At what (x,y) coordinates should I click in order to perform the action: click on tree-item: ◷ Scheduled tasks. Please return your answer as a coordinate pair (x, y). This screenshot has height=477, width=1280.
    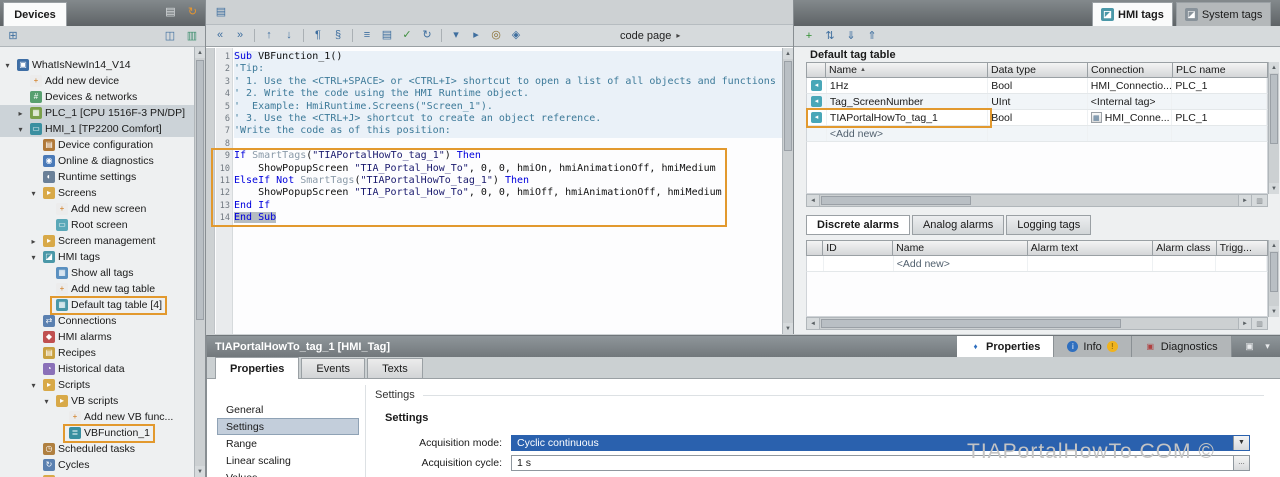
    Looking at the image, I should click on (97, 449).